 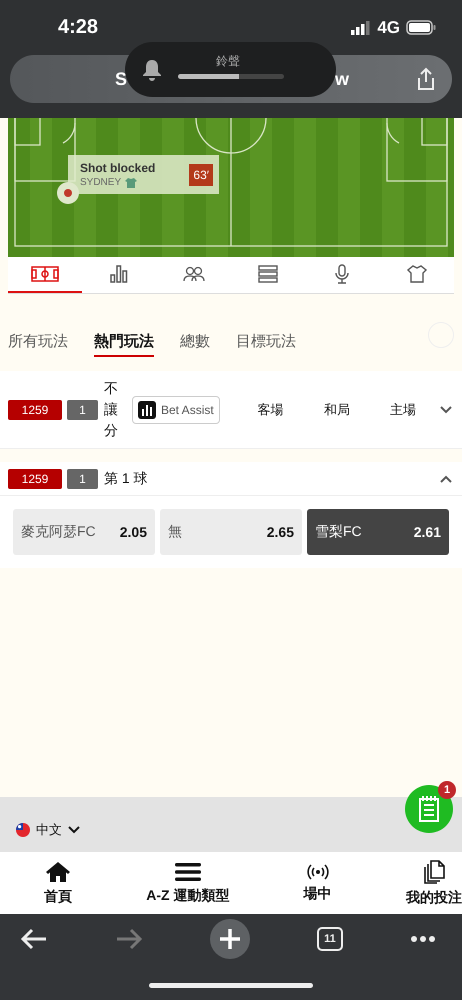 What do you see at coordinates (434, 897) in the screenshot?
I see `nav-label: 我的投注` at bounding box center [434, 897].